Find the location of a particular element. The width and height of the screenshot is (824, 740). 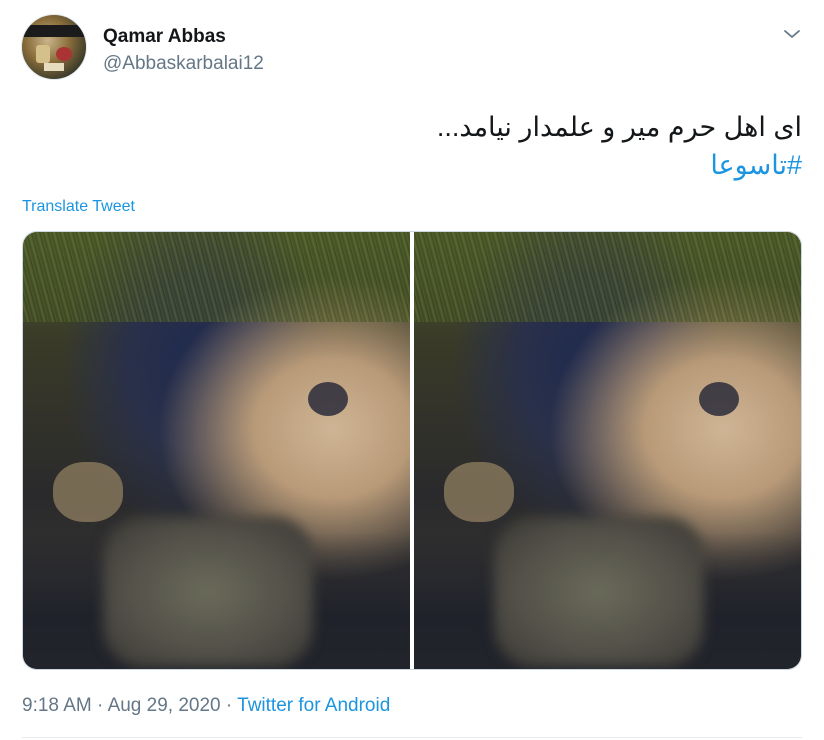

author-name: Qamar Abbas is located at coordinates (164, 37).